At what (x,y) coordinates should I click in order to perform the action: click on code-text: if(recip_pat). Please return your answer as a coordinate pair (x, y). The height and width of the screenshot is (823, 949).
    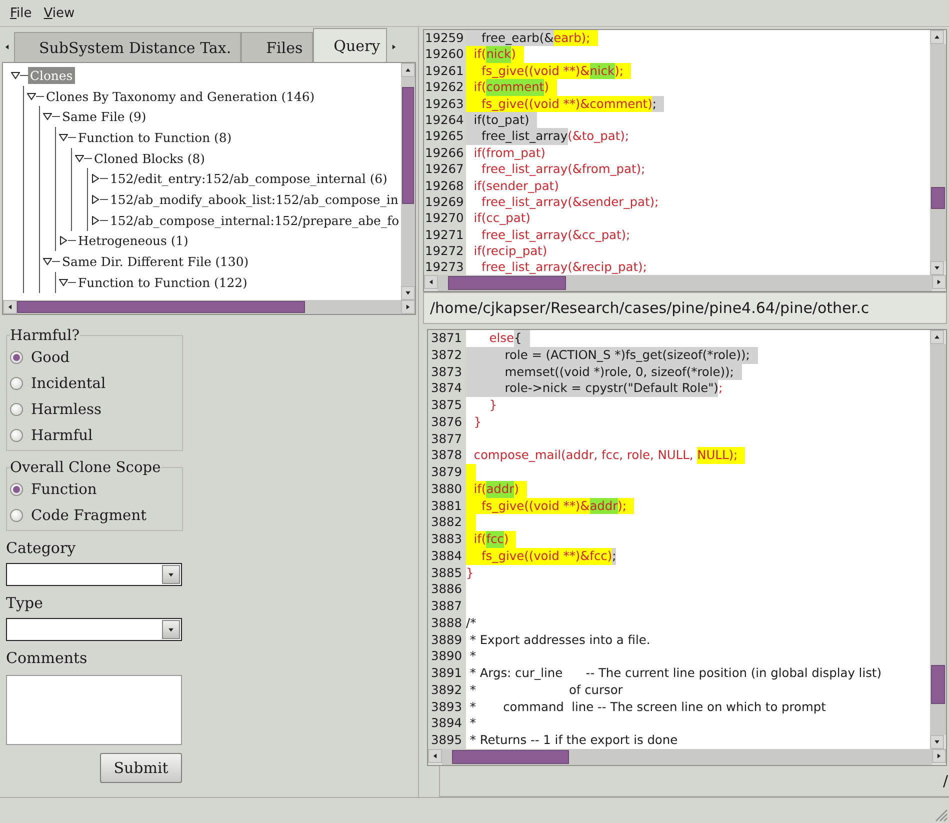
    Looking at the image, I should click on (510, 251).